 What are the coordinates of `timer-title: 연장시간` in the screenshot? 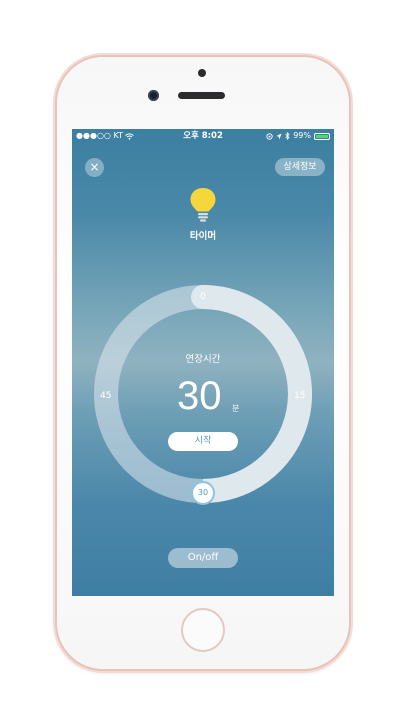 It's located at (203, 359).